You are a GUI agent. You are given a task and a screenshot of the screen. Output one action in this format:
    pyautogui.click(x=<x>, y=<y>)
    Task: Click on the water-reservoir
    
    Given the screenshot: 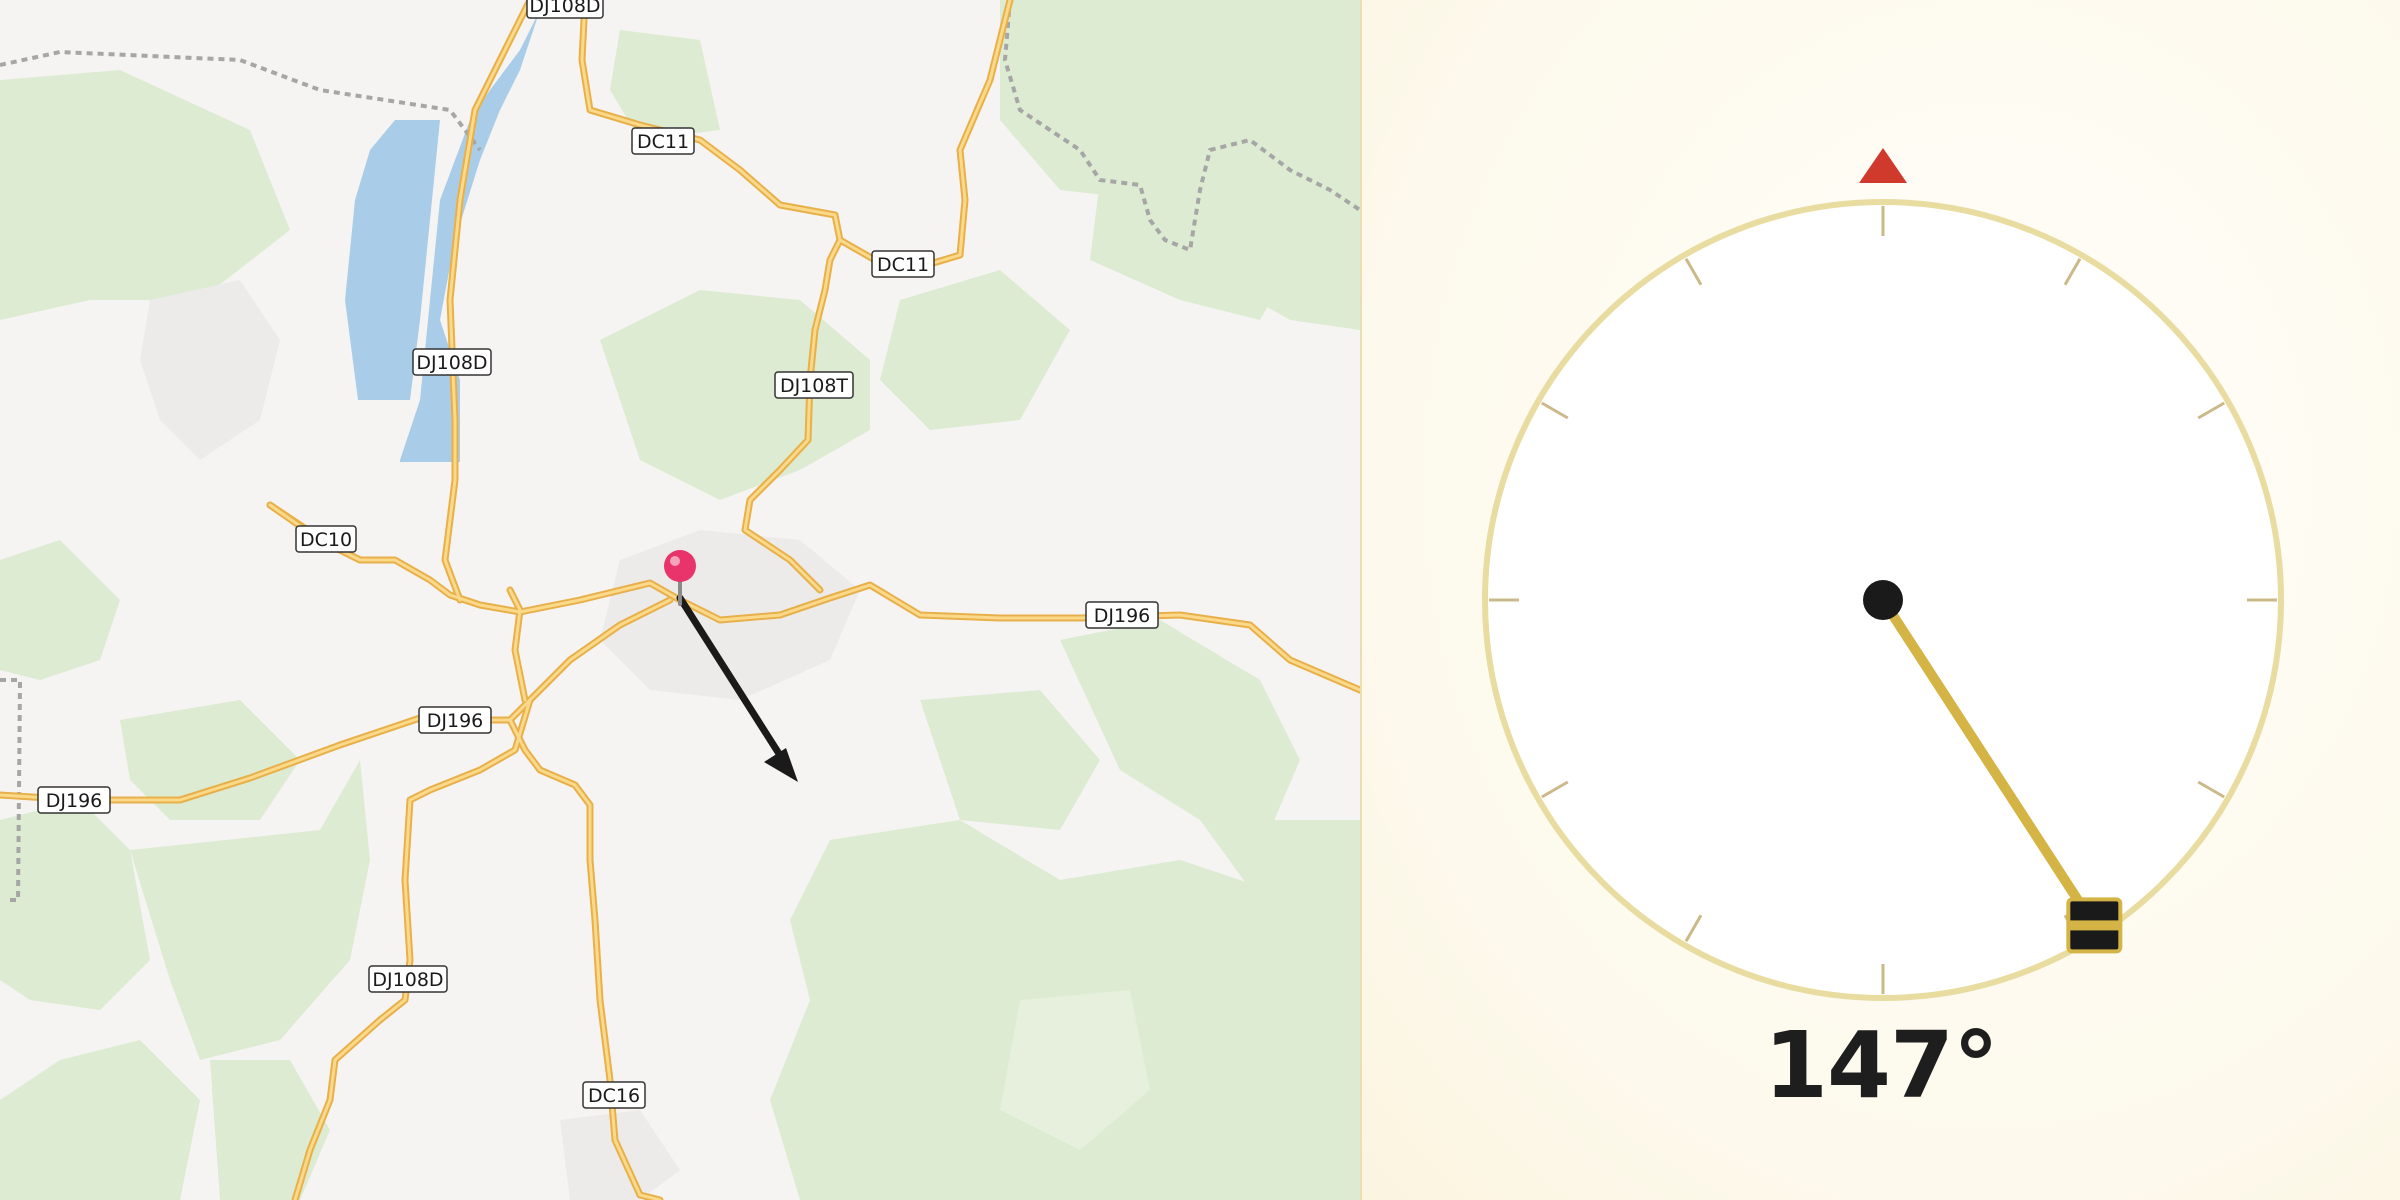 What is the action you would take?
    pyautogui.click(x=442, y=236)
    